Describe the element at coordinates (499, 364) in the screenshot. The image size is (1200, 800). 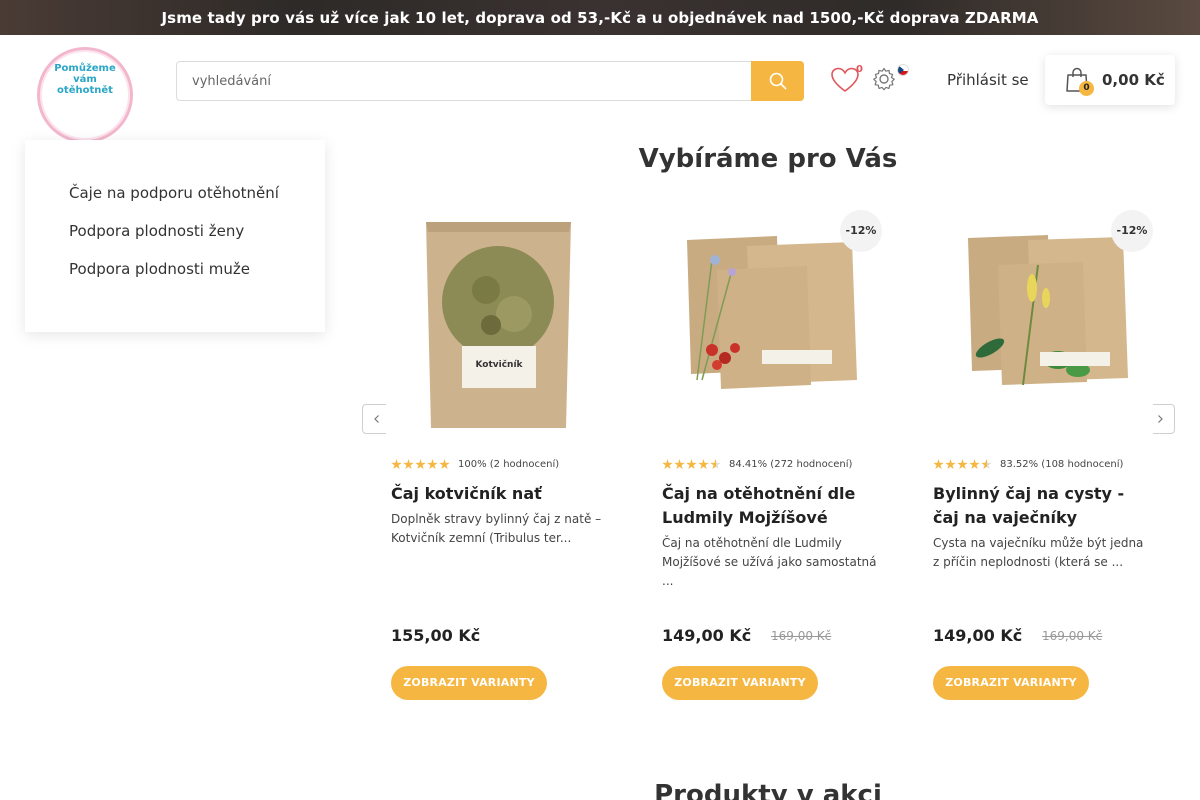
I see `svg-text: Kotvičník` at that location.